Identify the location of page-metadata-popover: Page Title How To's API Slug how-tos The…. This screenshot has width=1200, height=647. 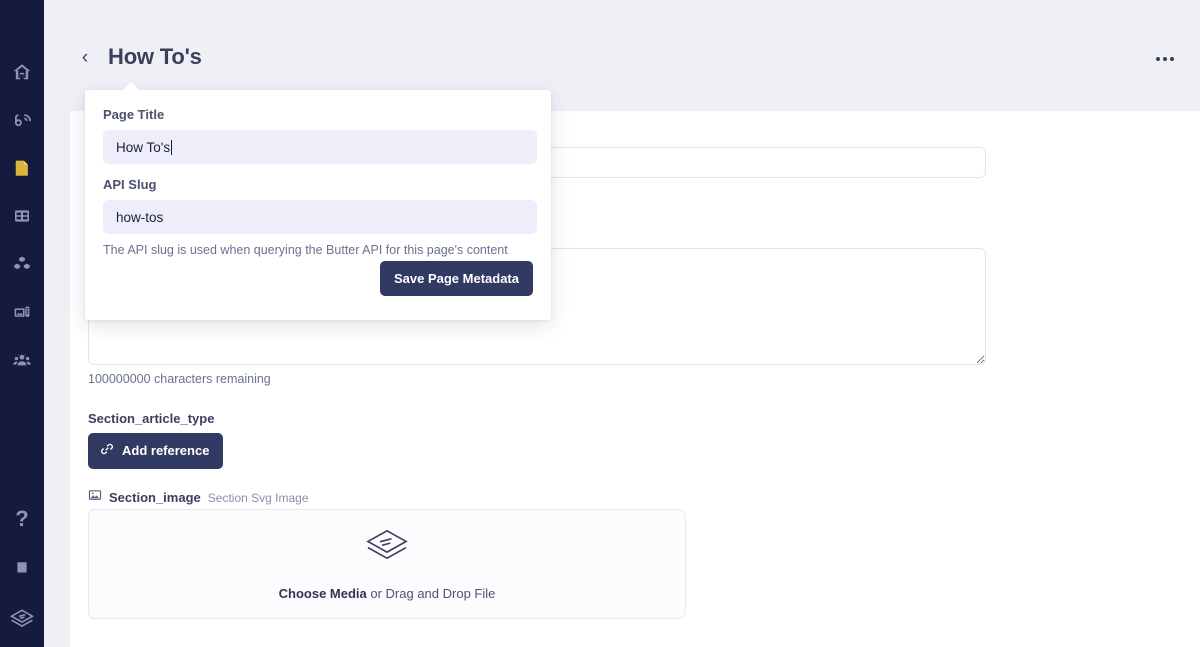
(318, 201).